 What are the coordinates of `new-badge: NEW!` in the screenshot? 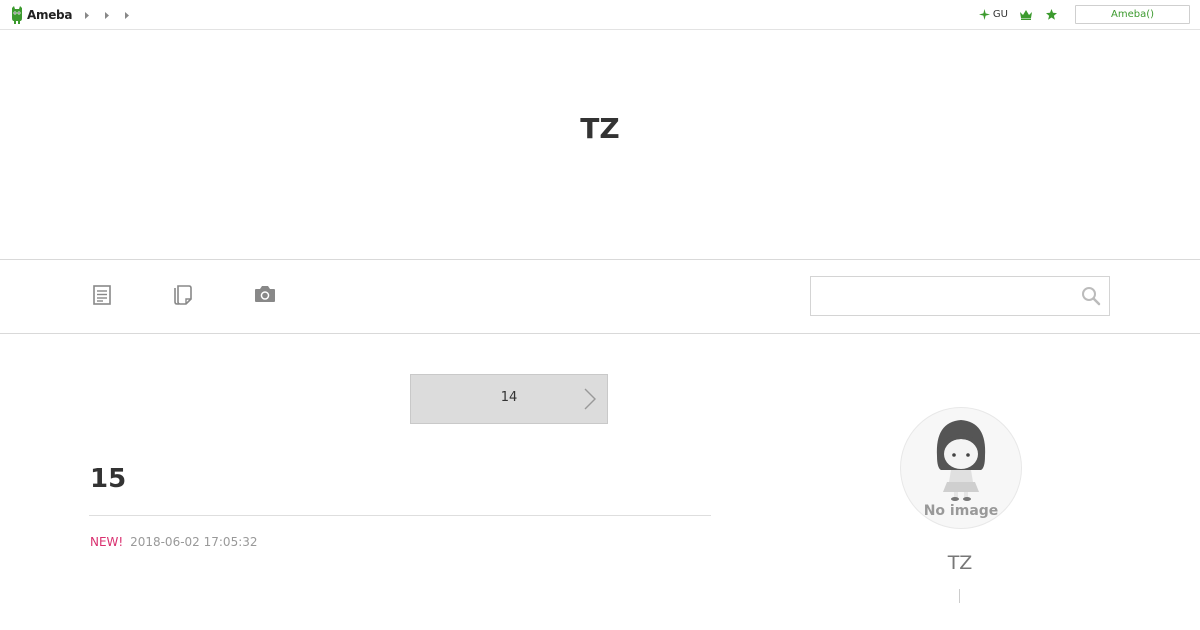 It's located at (107, 542).